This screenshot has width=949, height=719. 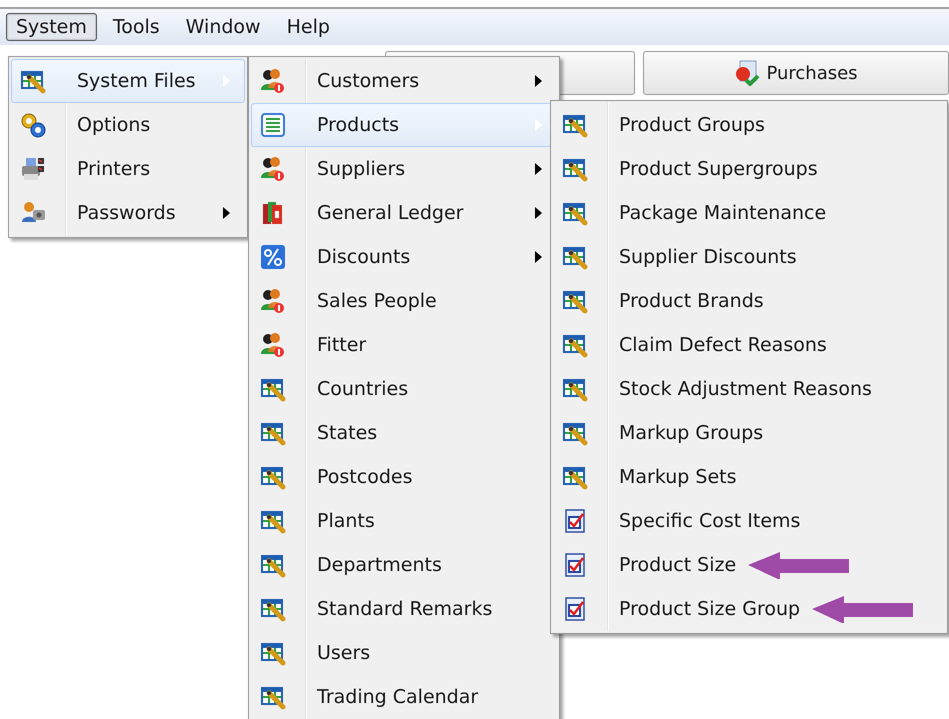 What do you see at coordinates (33, 169) in the screenshot?
I see `printer-icon` at bounding box center [33, 169].